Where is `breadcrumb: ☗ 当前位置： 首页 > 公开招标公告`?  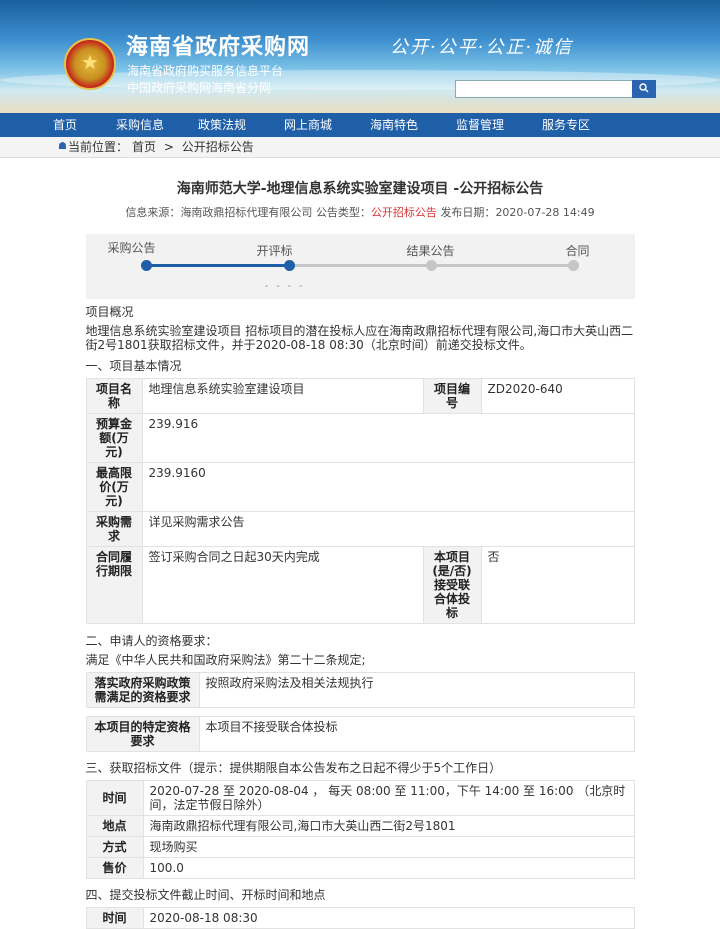 breadcrumb: ☗ 当前位置： 首页 > 公开招标公告 is located at coordinates (360, 147).